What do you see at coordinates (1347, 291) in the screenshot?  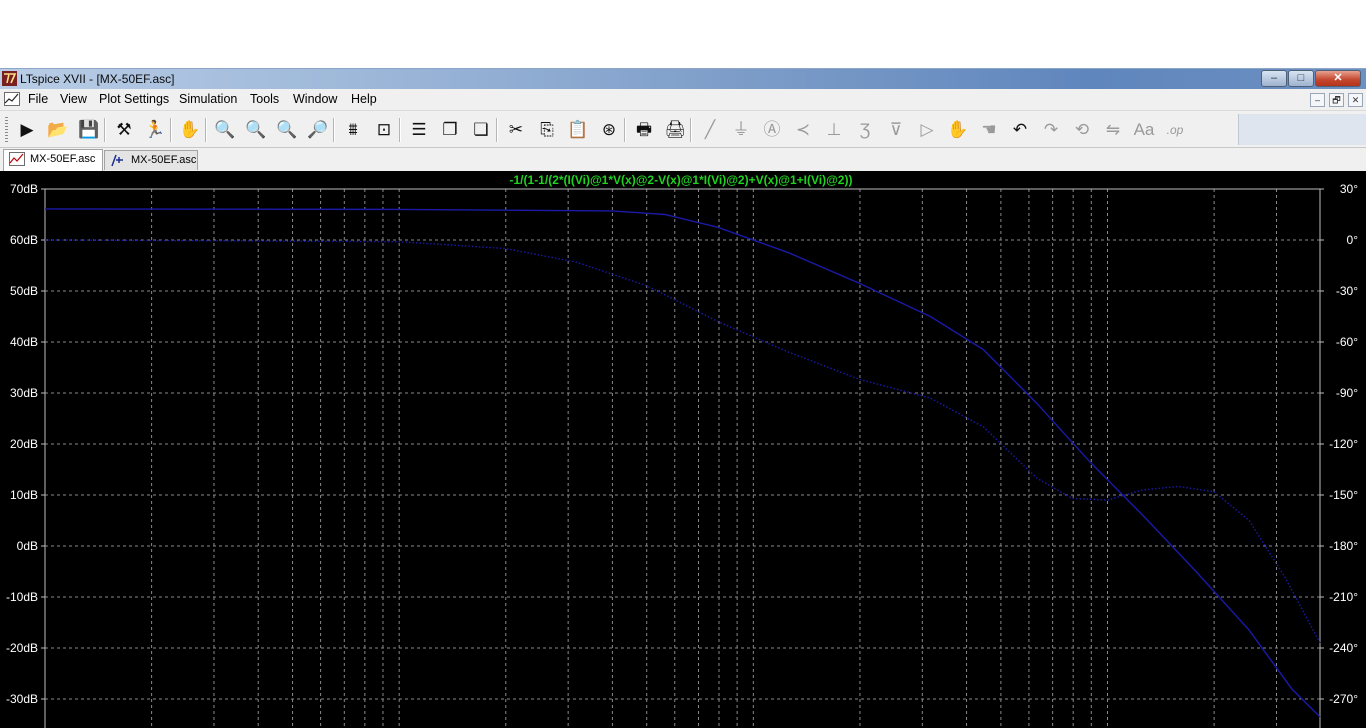 I see `right-axis-tick-label: -30°` at bounding box center [1347, 291].